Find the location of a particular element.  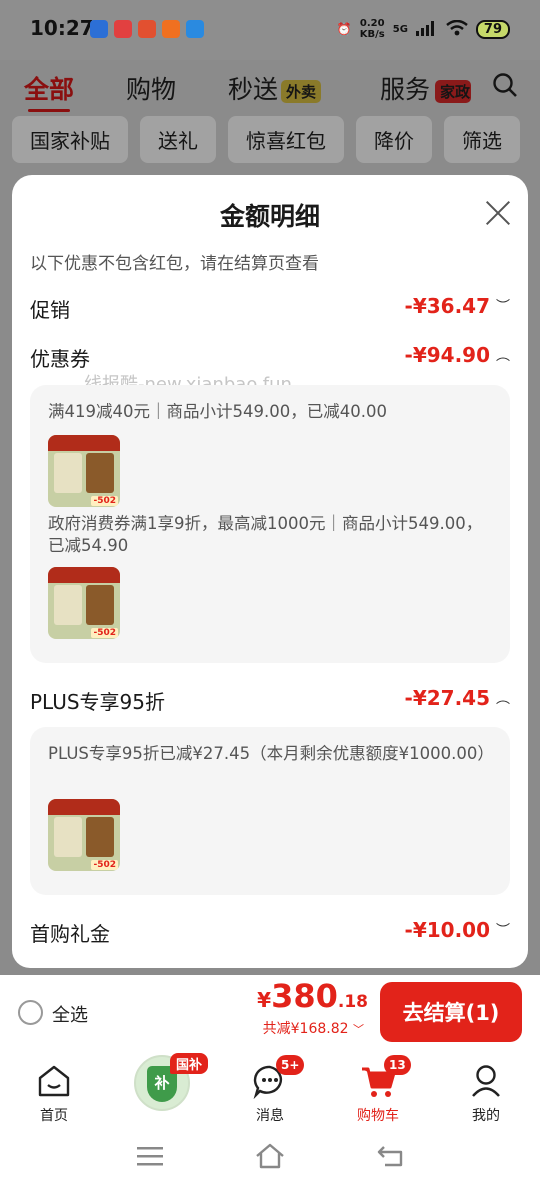

total-saved: 共减¥168.82 ﹀ is located at coordinates (313, 1028).